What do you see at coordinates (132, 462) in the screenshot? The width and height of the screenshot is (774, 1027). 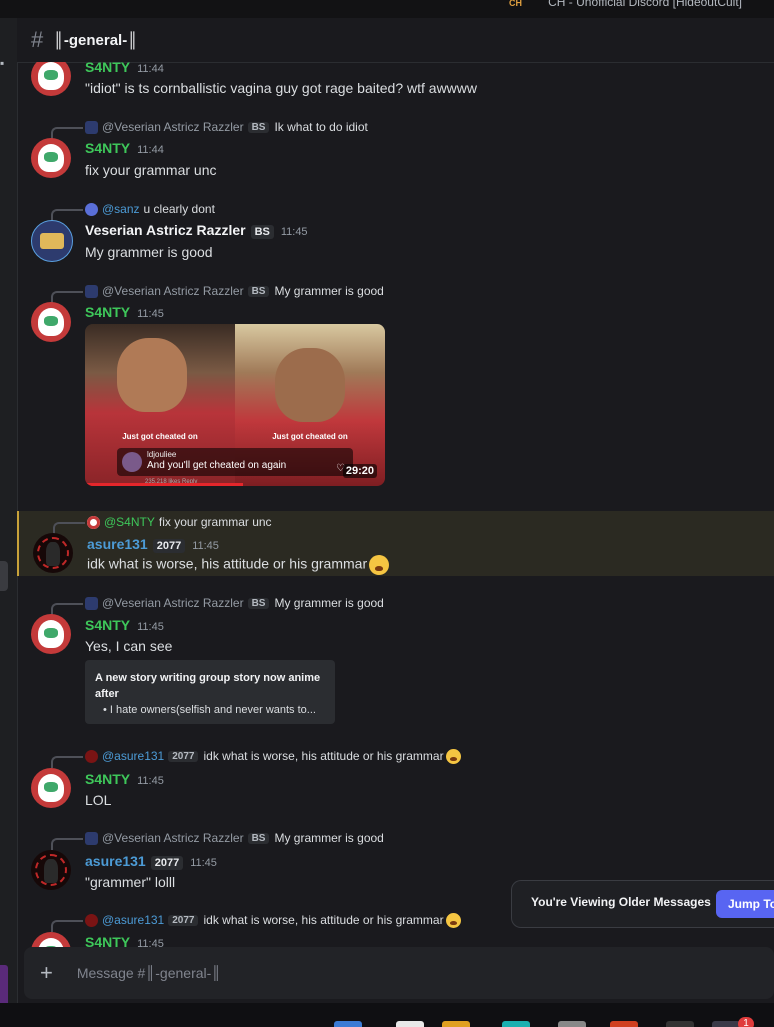 I see `comment-avatar` at bounding box center [132, 462].